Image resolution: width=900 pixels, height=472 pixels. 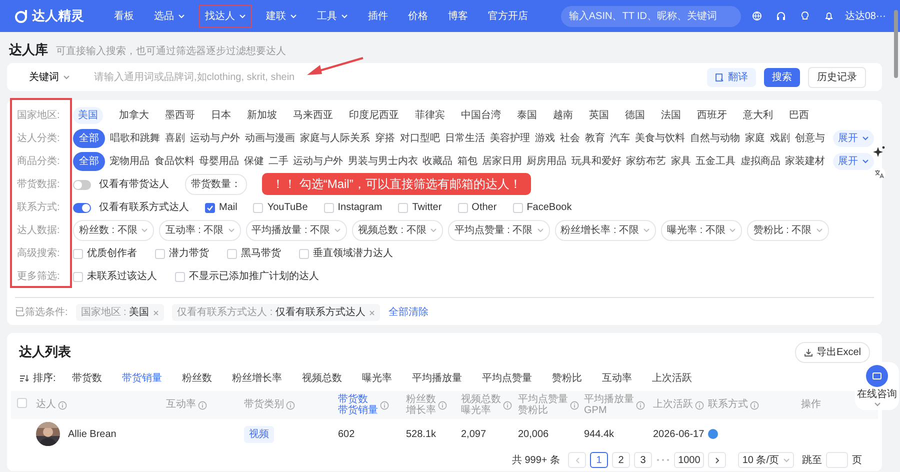 What do you see at coordinates (444, 77) in the screenshot?
I see `search-bar: 关键词 请输入通用词或品牌词,如clothing, skrit, shein 翻译 搜索 历史记录` at bounding box center [444, 77].